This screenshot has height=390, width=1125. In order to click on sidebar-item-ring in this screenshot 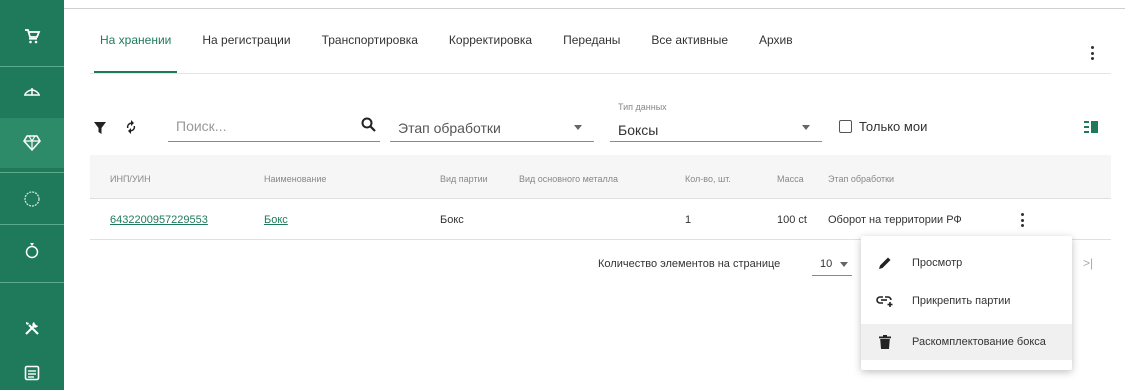, I will do `click(32, 250)`.